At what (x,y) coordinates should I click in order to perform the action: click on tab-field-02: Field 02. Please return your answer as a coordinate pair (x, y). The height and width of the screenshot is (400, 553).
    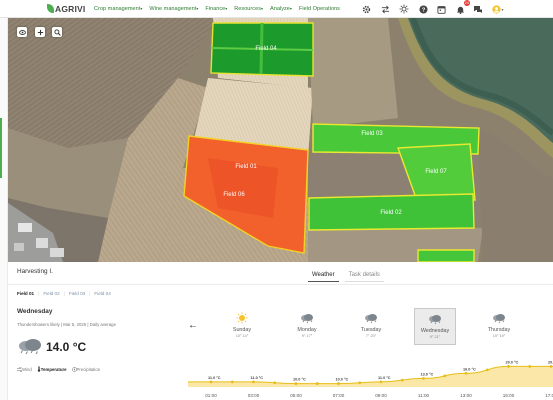
    Looking at the image, I should click on (51, 293).